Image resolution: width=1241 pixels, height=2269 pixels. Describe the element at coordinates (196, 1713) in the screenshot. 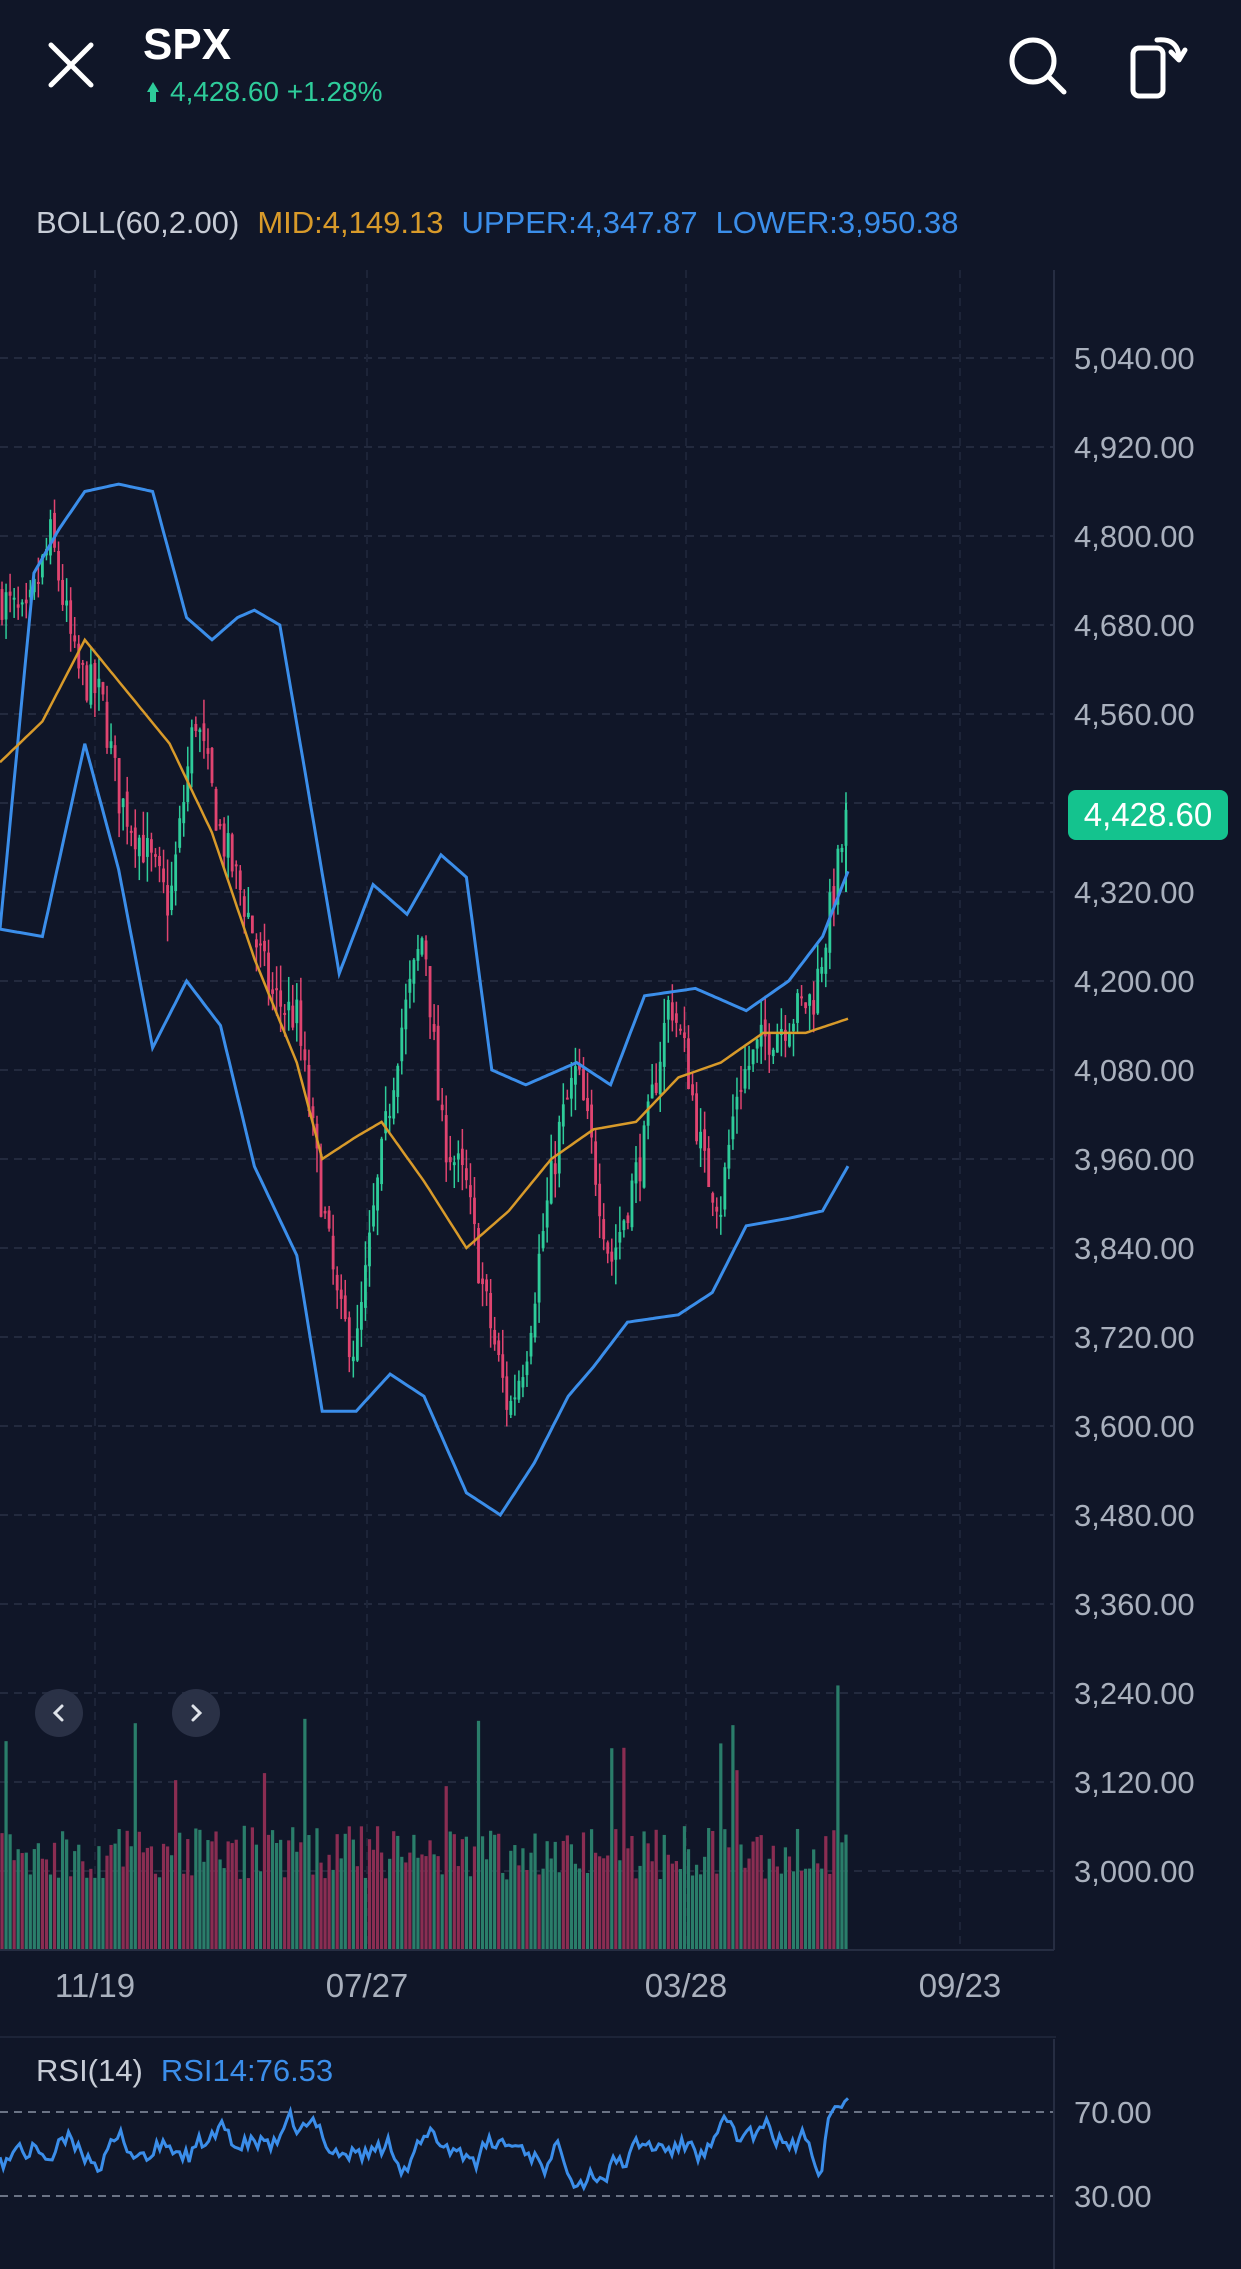

I see `scroll-right-button` at that location.